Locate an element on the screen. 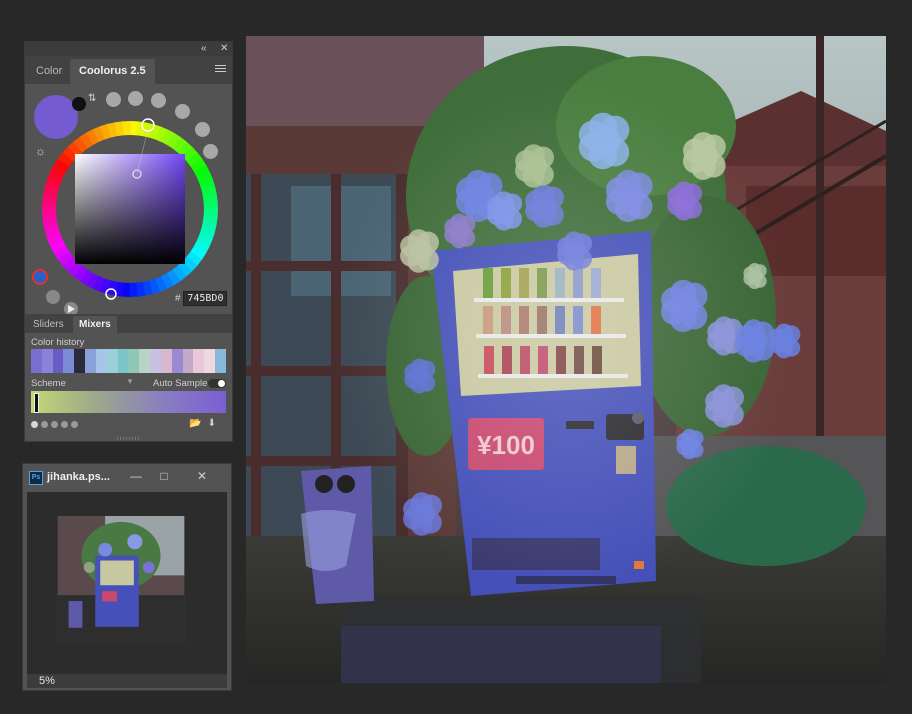 Image resolution: width=912 pixels, height=714 pixels. harmony-icon is located at coordinates (40, 277).